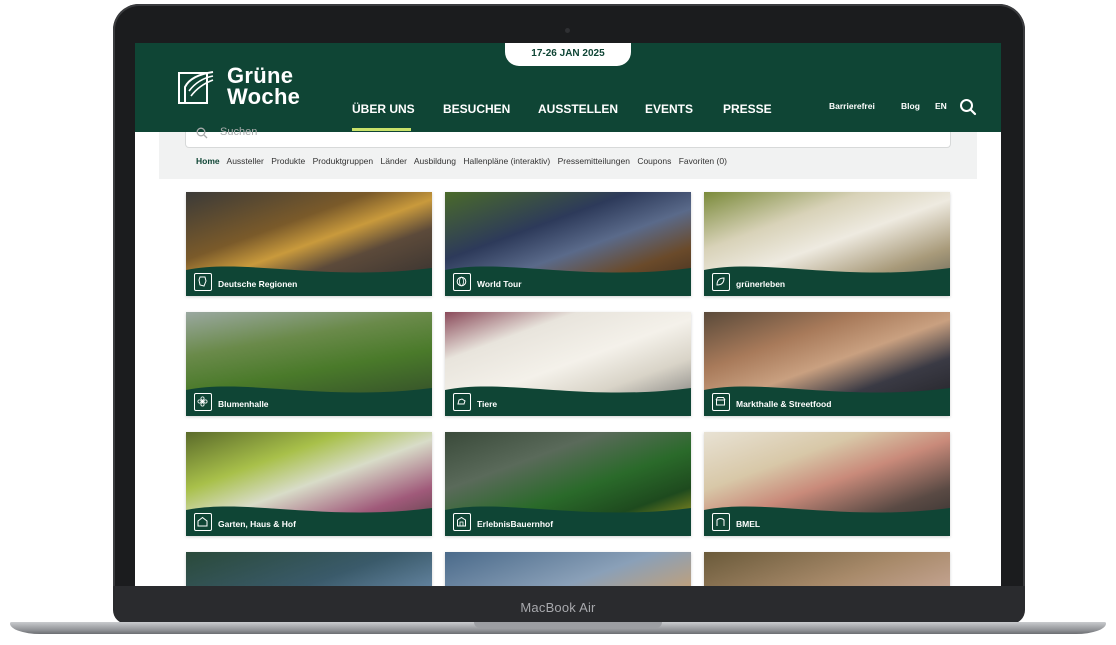 This screenshot has width=1116, height=645. What do you see at coordinates (827, 244) in the screenshot?
I see `tile-gruenerleben: grünerleben` at bounding box center [827, 244].